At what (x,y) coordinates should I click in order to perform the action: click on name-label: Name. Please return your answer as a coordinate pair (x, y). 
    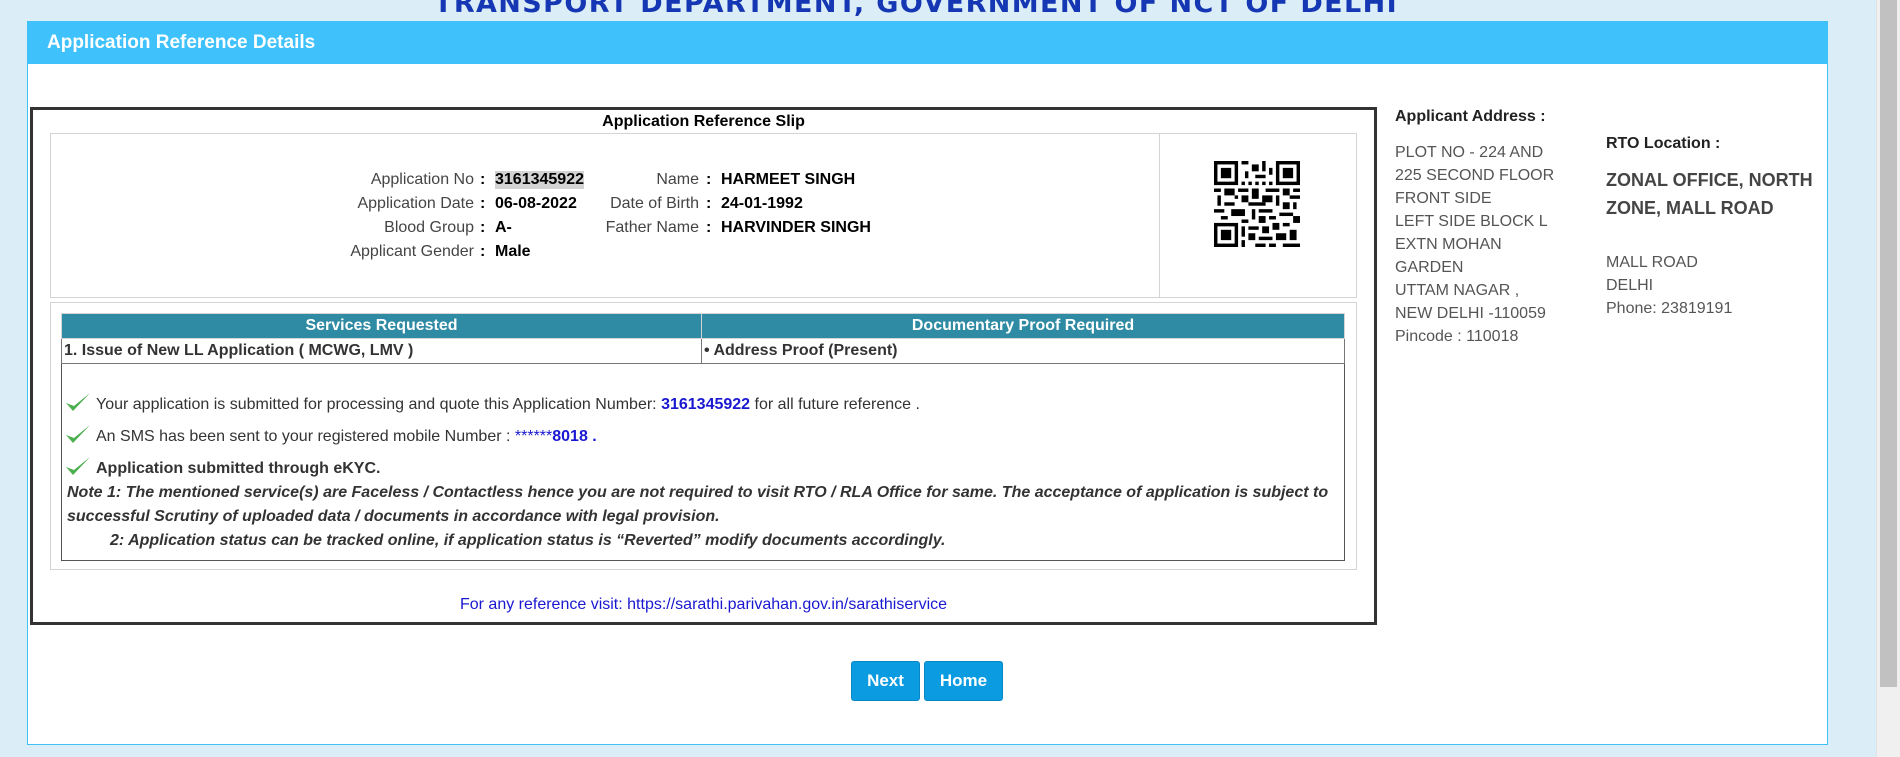
    Looking at the image, I should click on (677, 179).